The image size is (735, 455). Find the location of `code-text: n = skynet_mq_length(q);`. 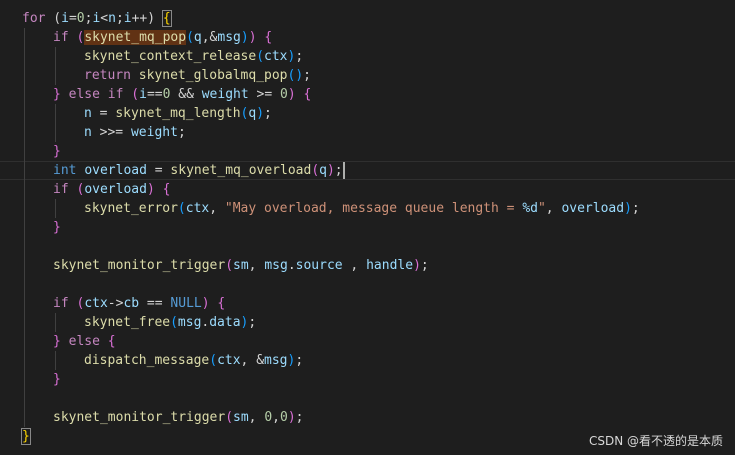

code-text: n = skynet_mq_length(q); is located at coordinates (178, 113).